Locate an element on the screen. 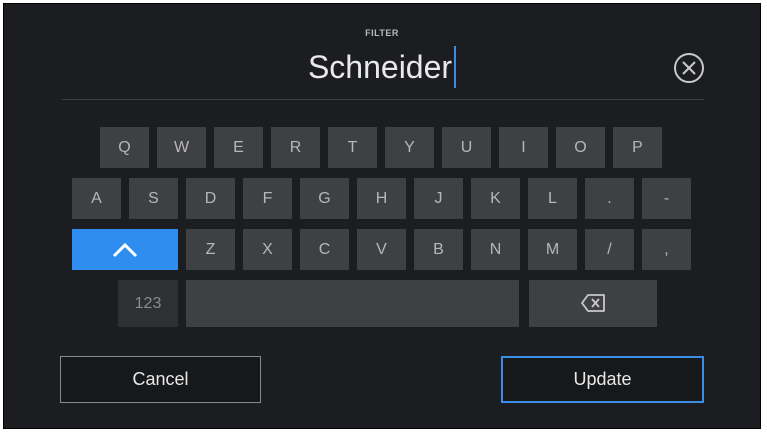  key-f: F is located at coordinates (267, 198).